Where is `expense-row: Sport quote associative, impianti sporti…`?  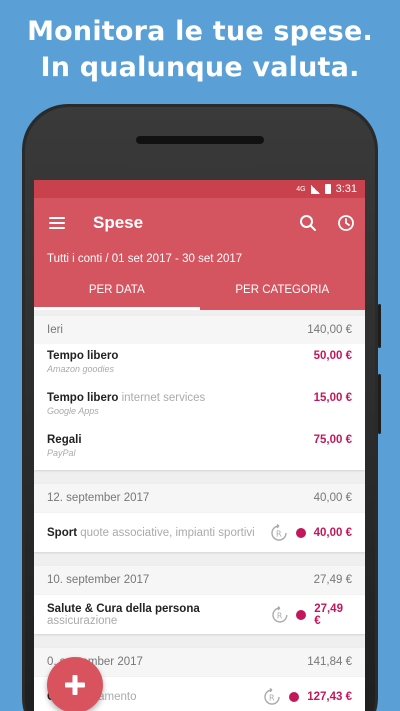 expense-row: Sport quote associative, impianti sporti… is located at coordinates (199, 532).